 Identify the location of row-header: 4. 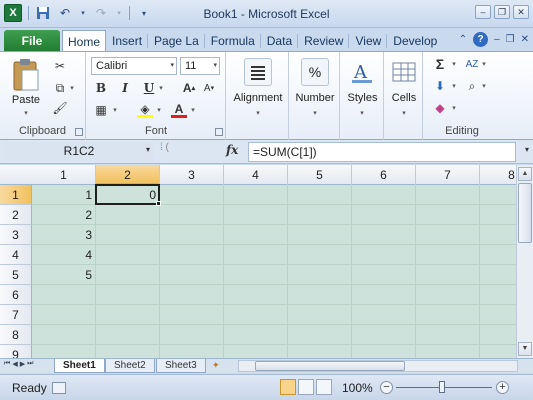
(16, 255).